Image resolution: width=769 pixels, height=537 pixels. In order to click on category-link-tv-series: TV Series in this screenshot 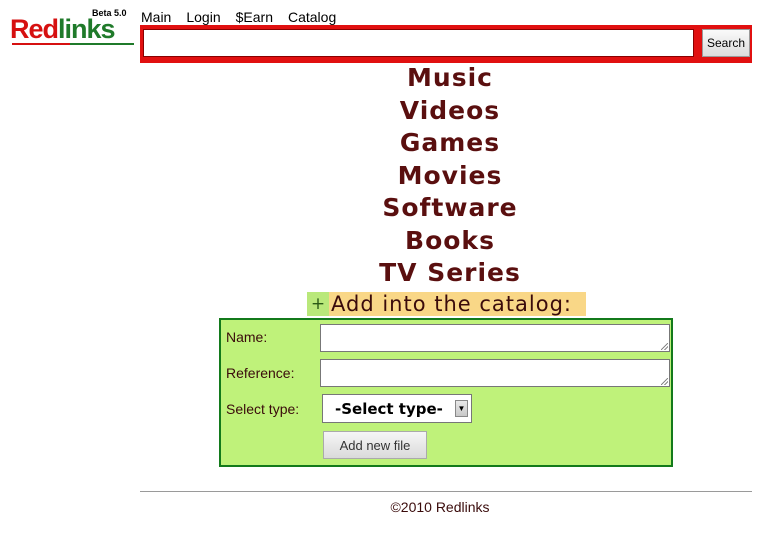, I will do `click(450, 273)`.